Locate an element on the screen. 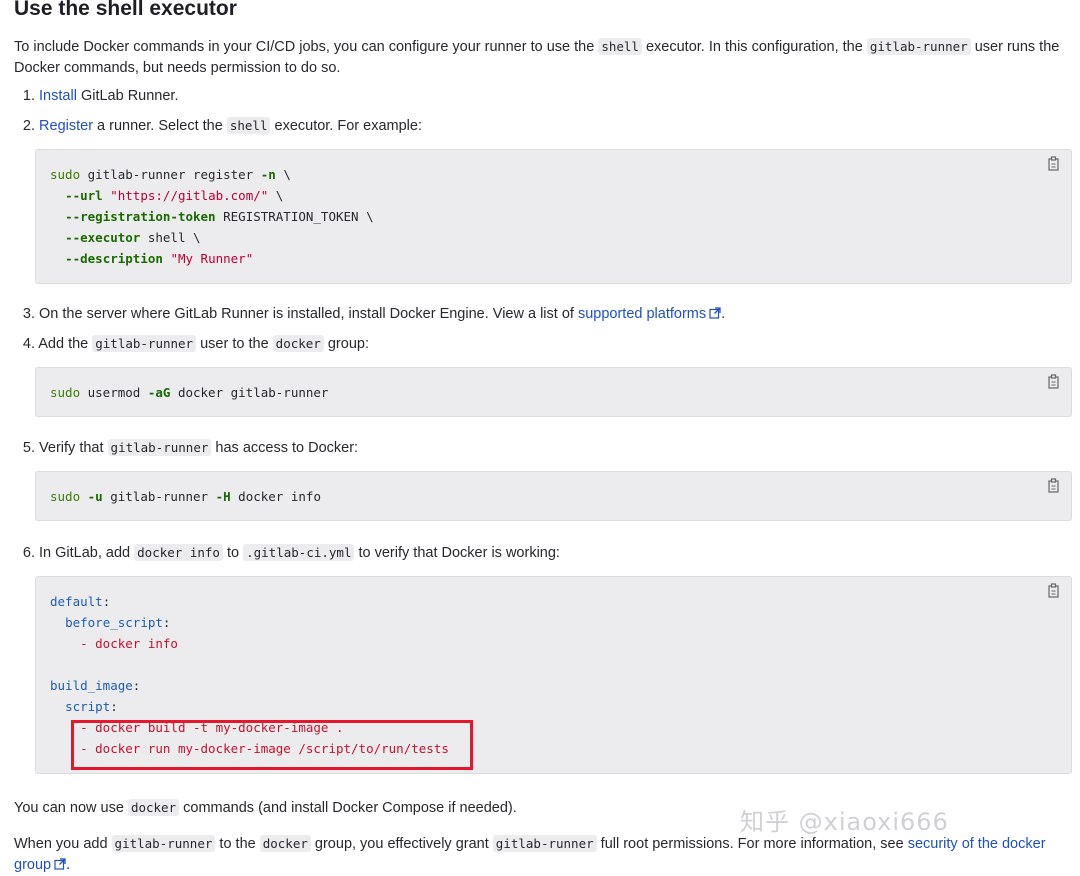 This screenshot has height=876, width=1080. step-text: GitLab Runner. is located at coordinates (127, 96).